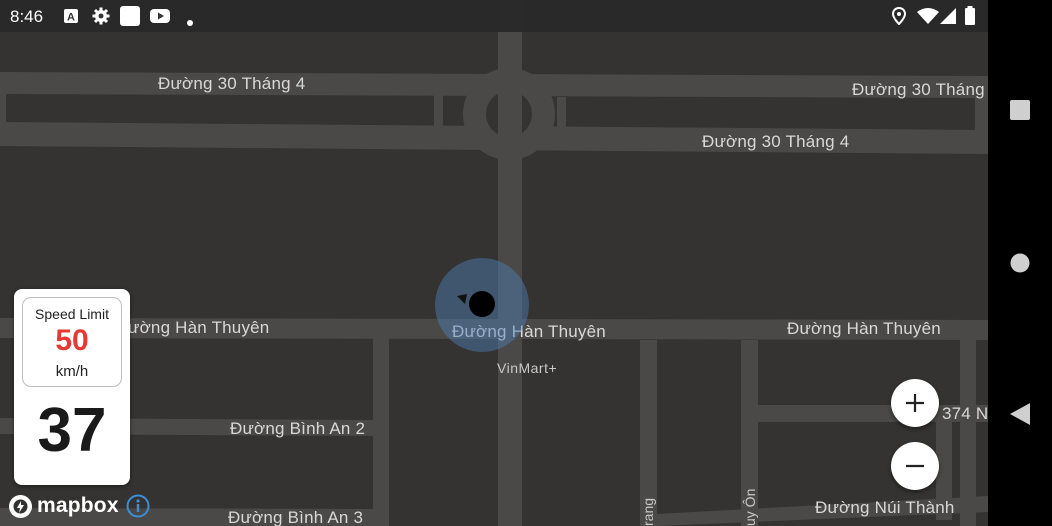 This screenshot has height=526, width=1052. I want to click on recents-button, so click(1020, 110).